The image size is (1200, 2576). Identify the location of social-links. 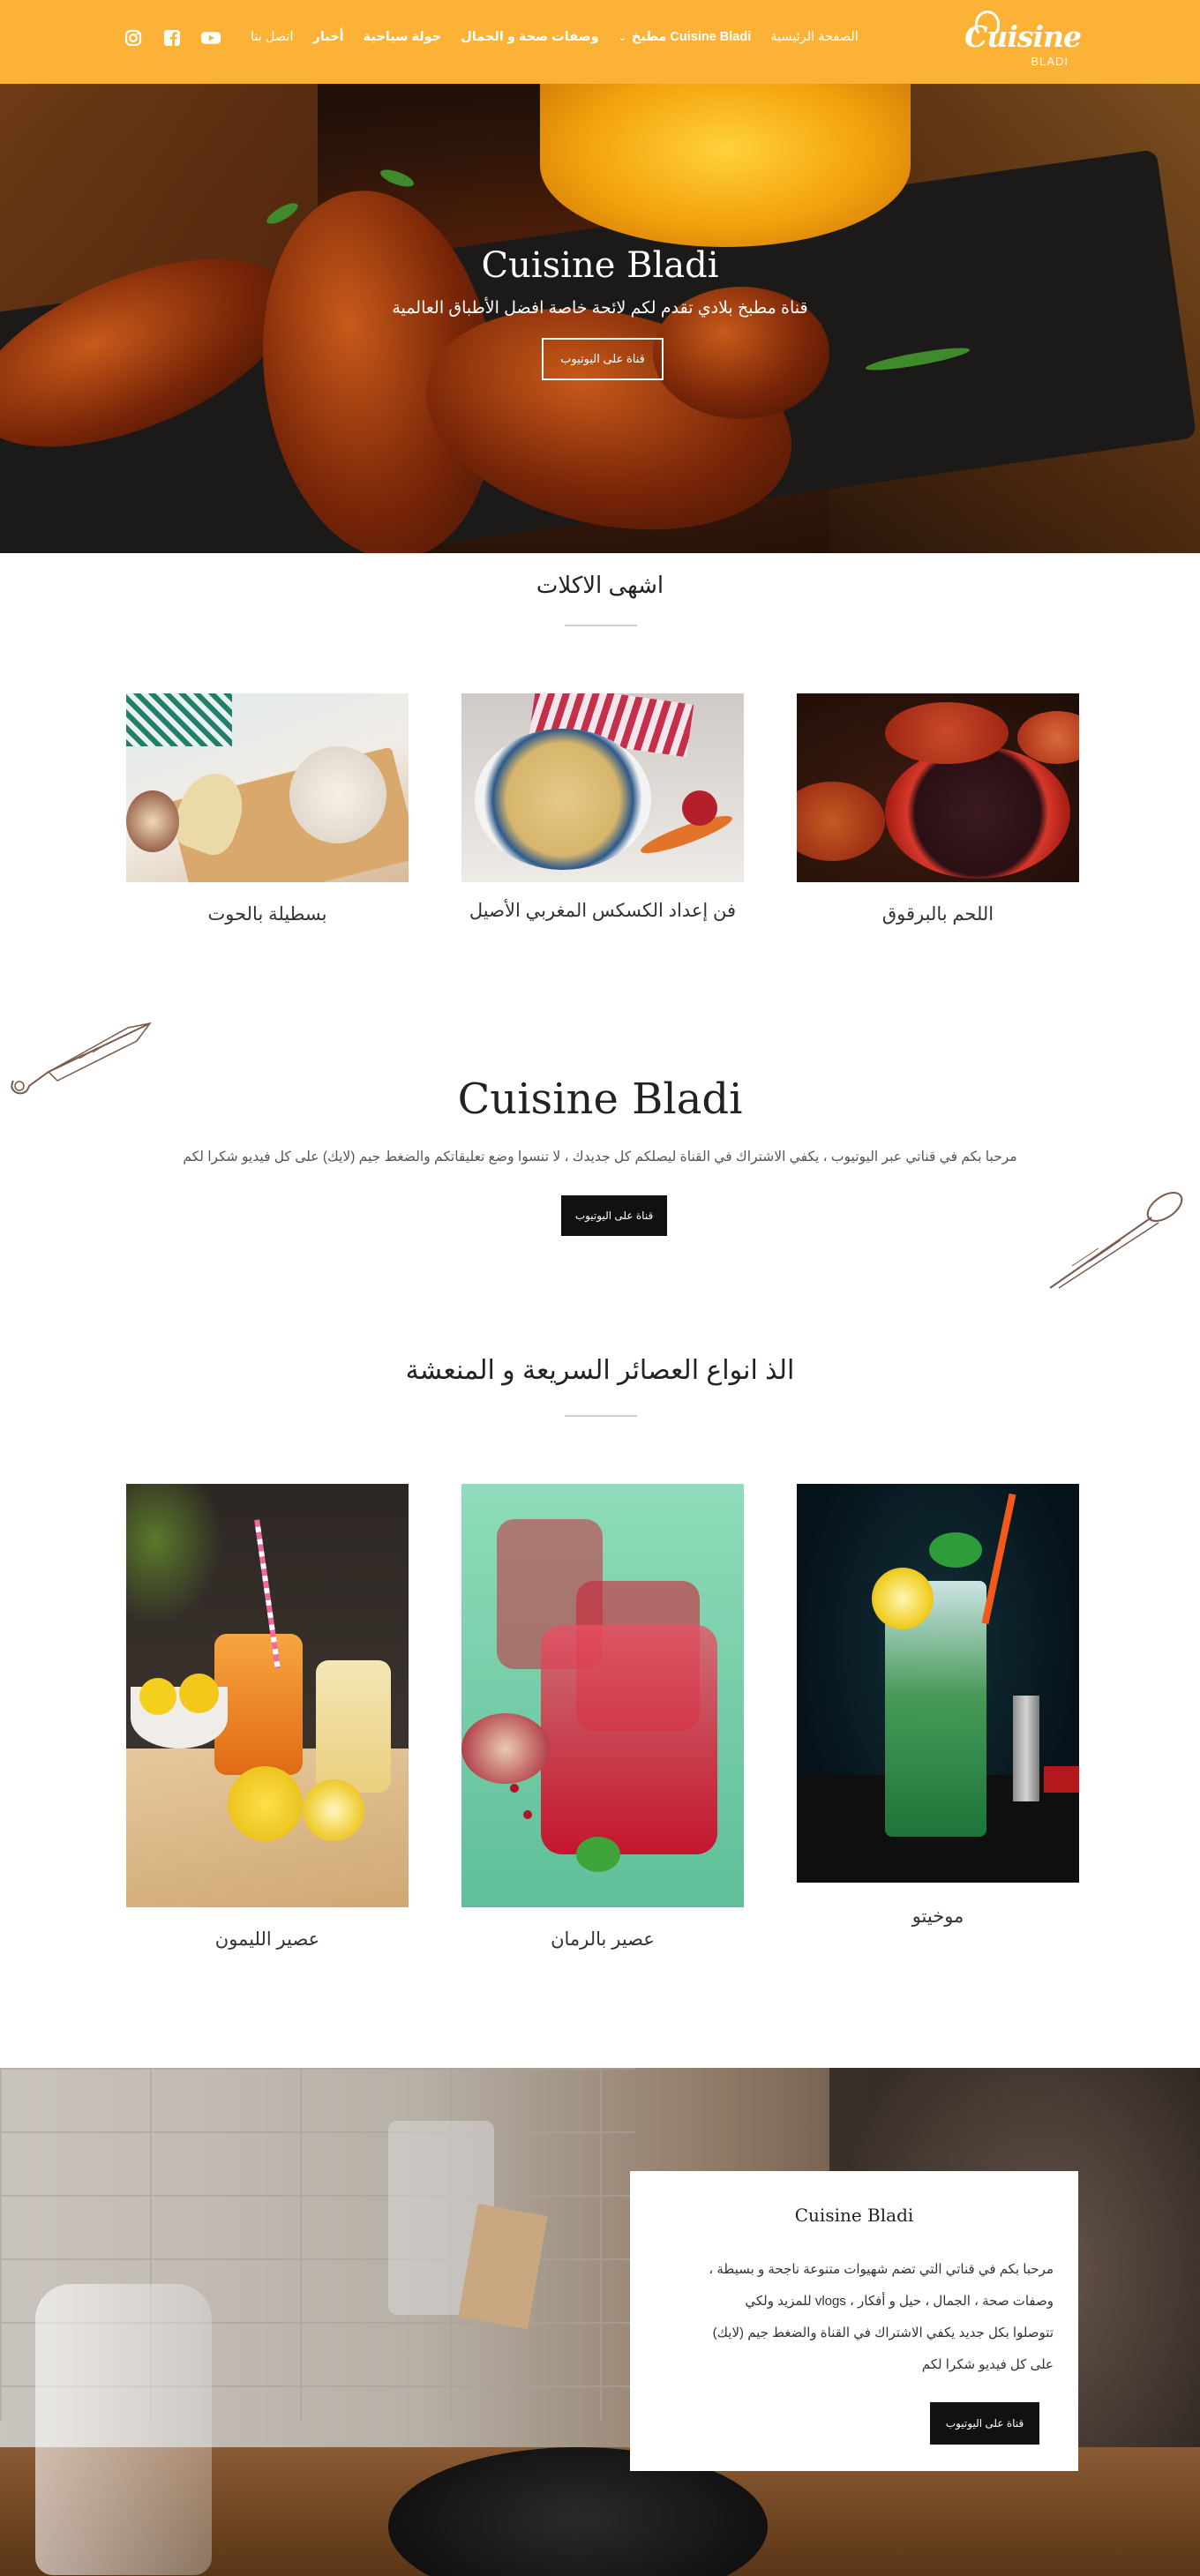
(172, 38).